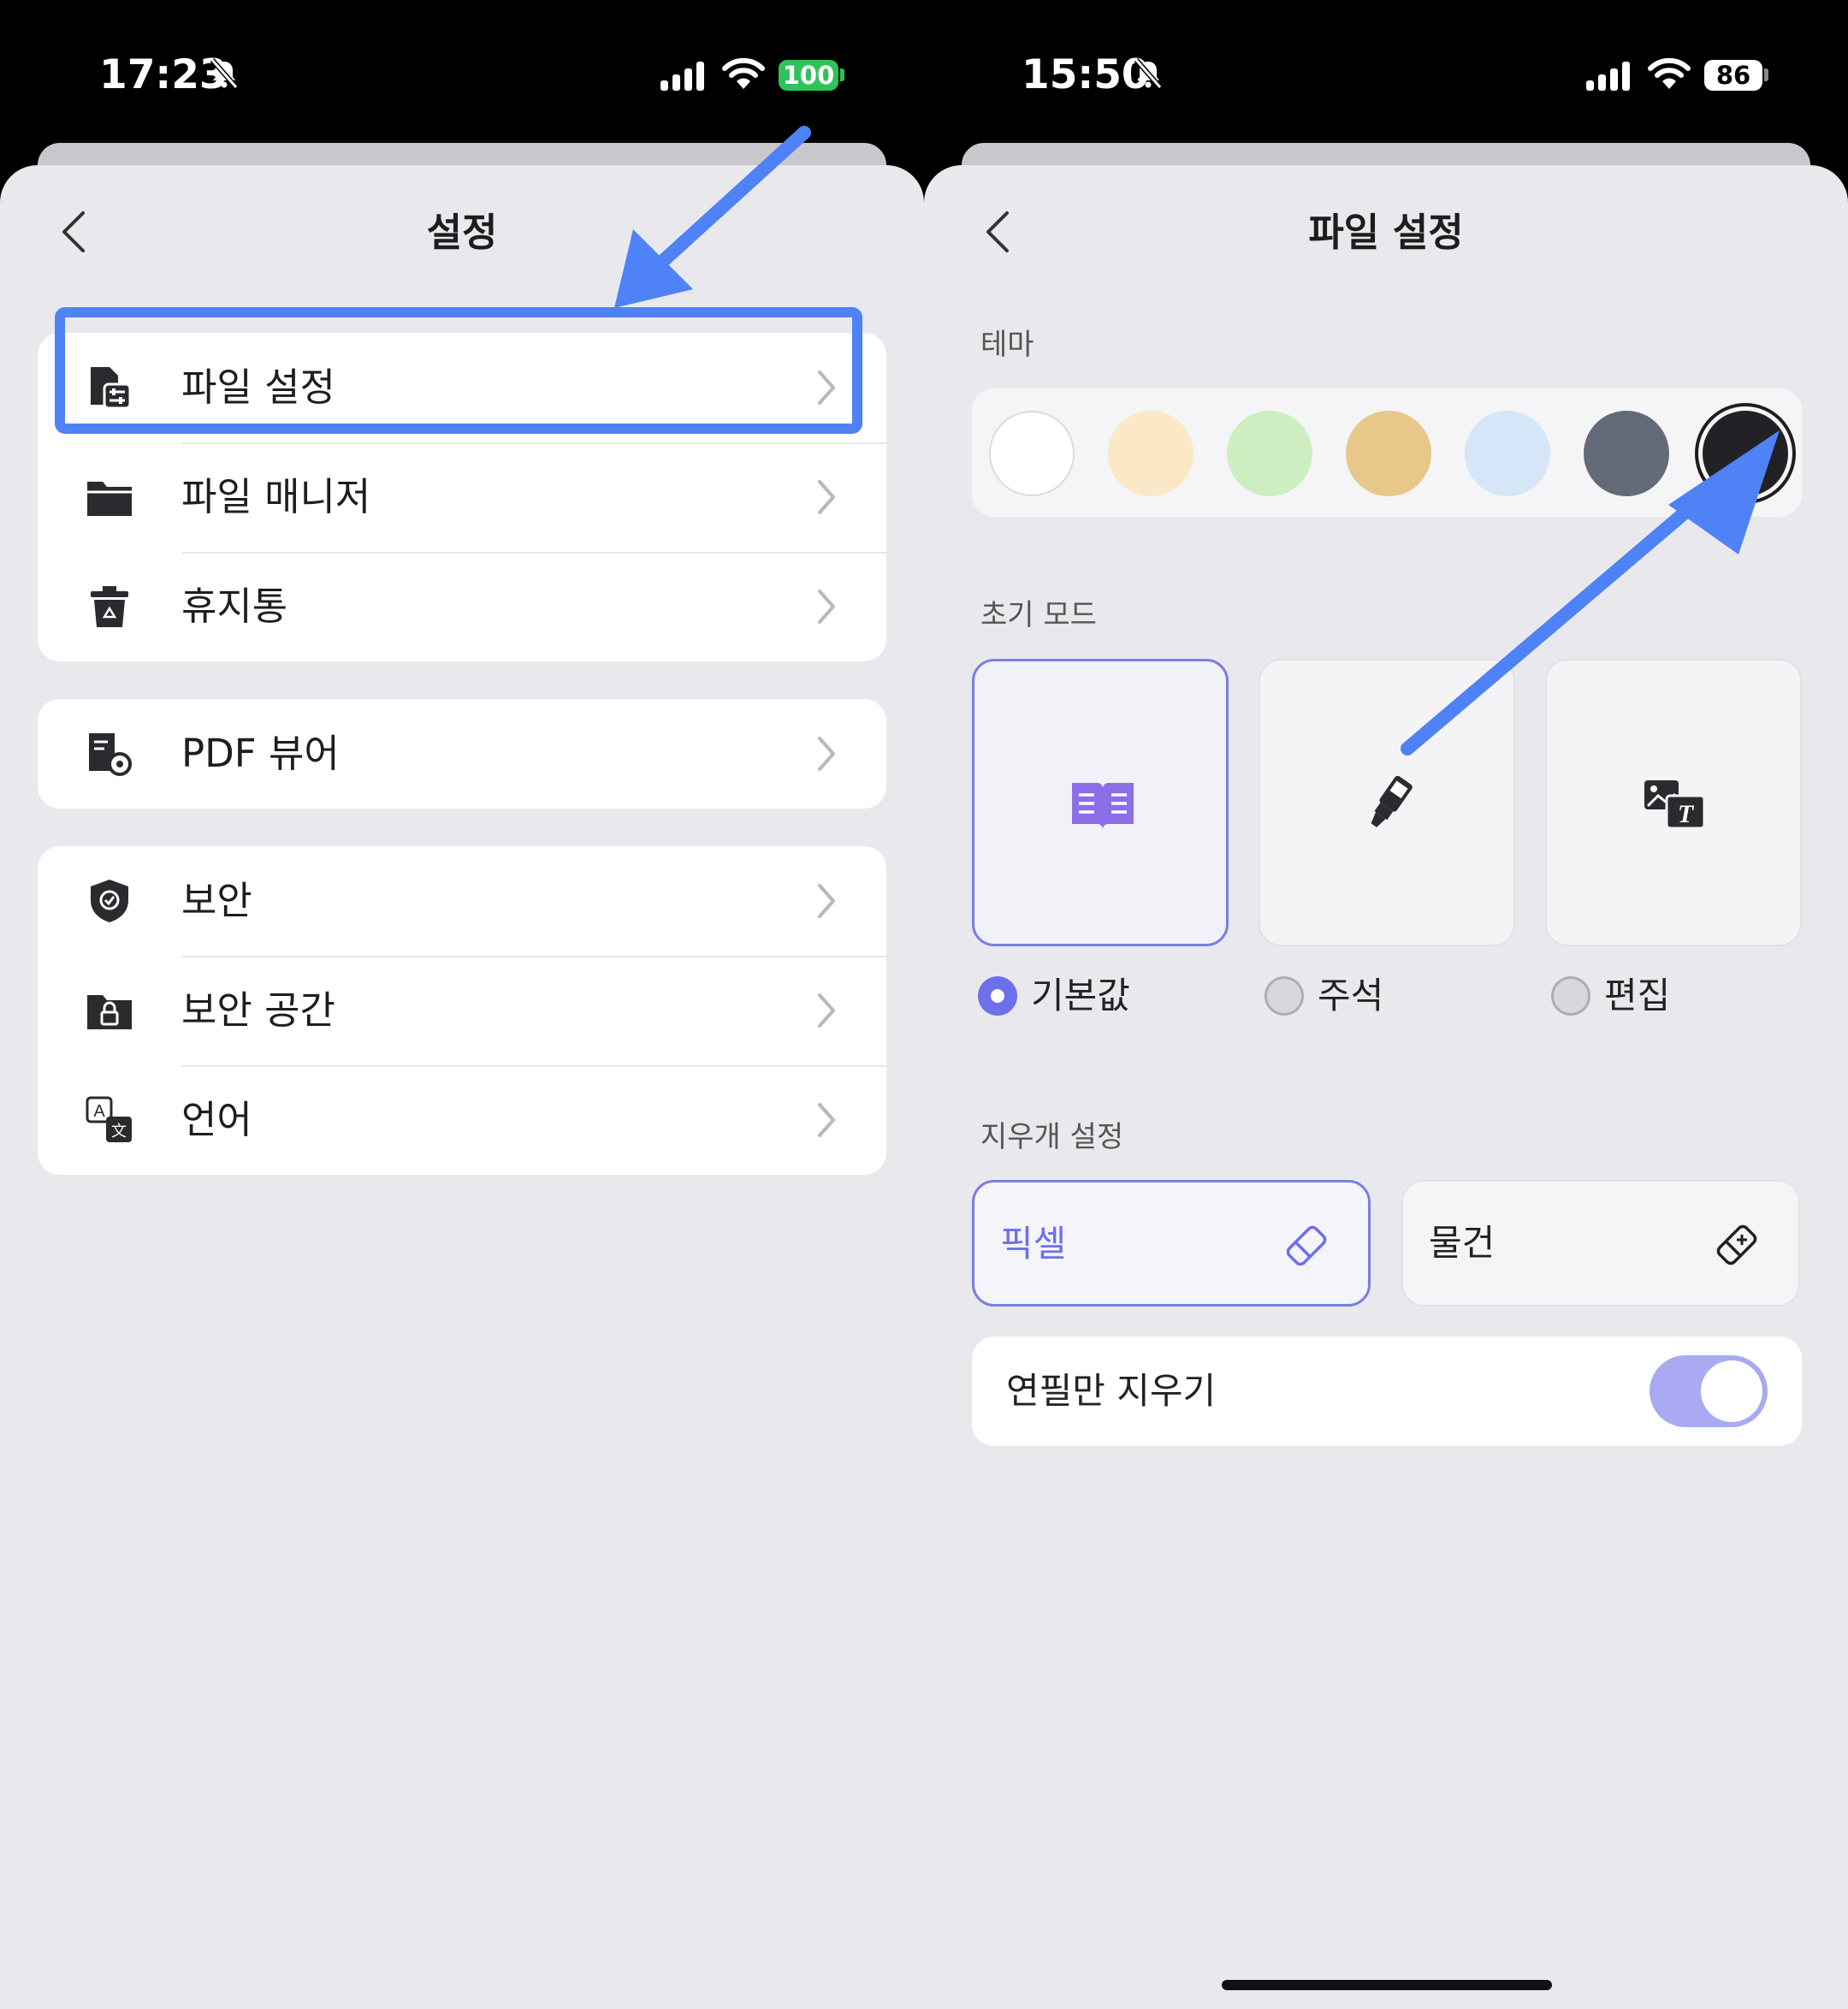 This screenshot has height=2009, width=1848. What do you see at coordinates (1387, 1985) in the screenshot?
I see `home-indicator` at bounding box center [1387, 1985].